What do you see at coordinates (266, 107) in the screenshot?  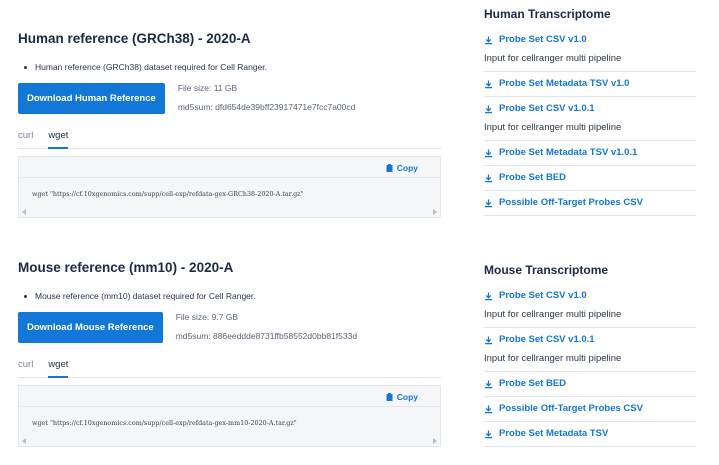 I see `human-md5sum: md5sum: dfd654de39bff23917471e7fcc7a00cd` at bounding box center [266, 107].